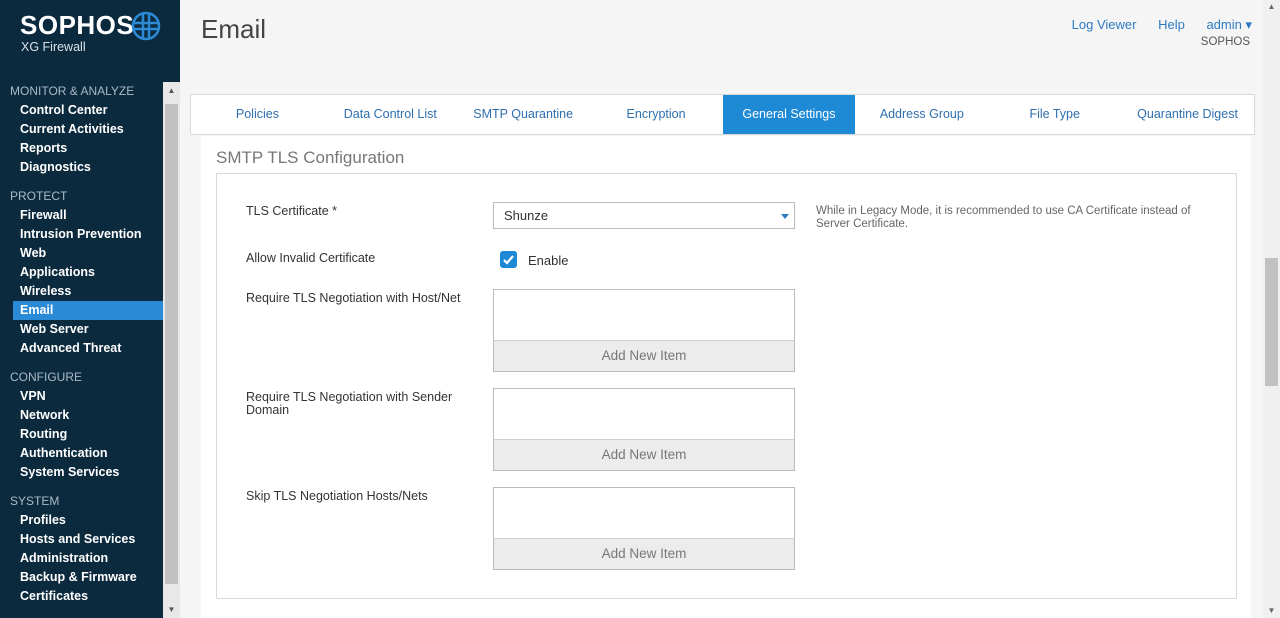 The image size is (1280, 618). What do you see at coordinates (88, 415) in the screenshot?
I see `sidebar-item-network: Network` at bounding box center [88, 415].